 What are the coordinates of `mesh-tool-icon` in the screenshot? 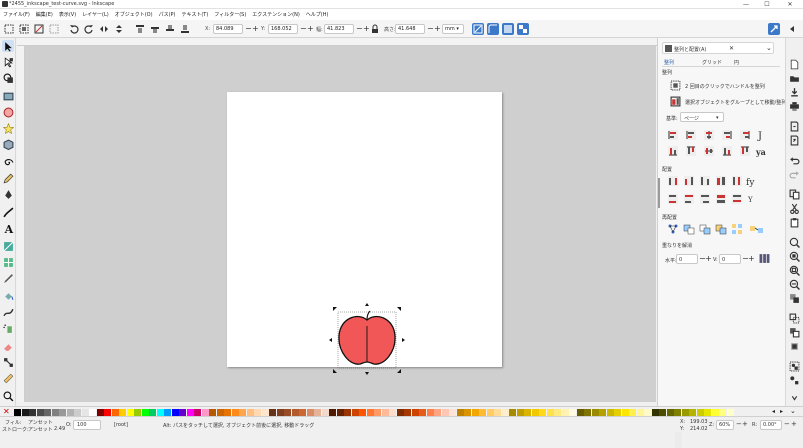 It's located at (8, 262).